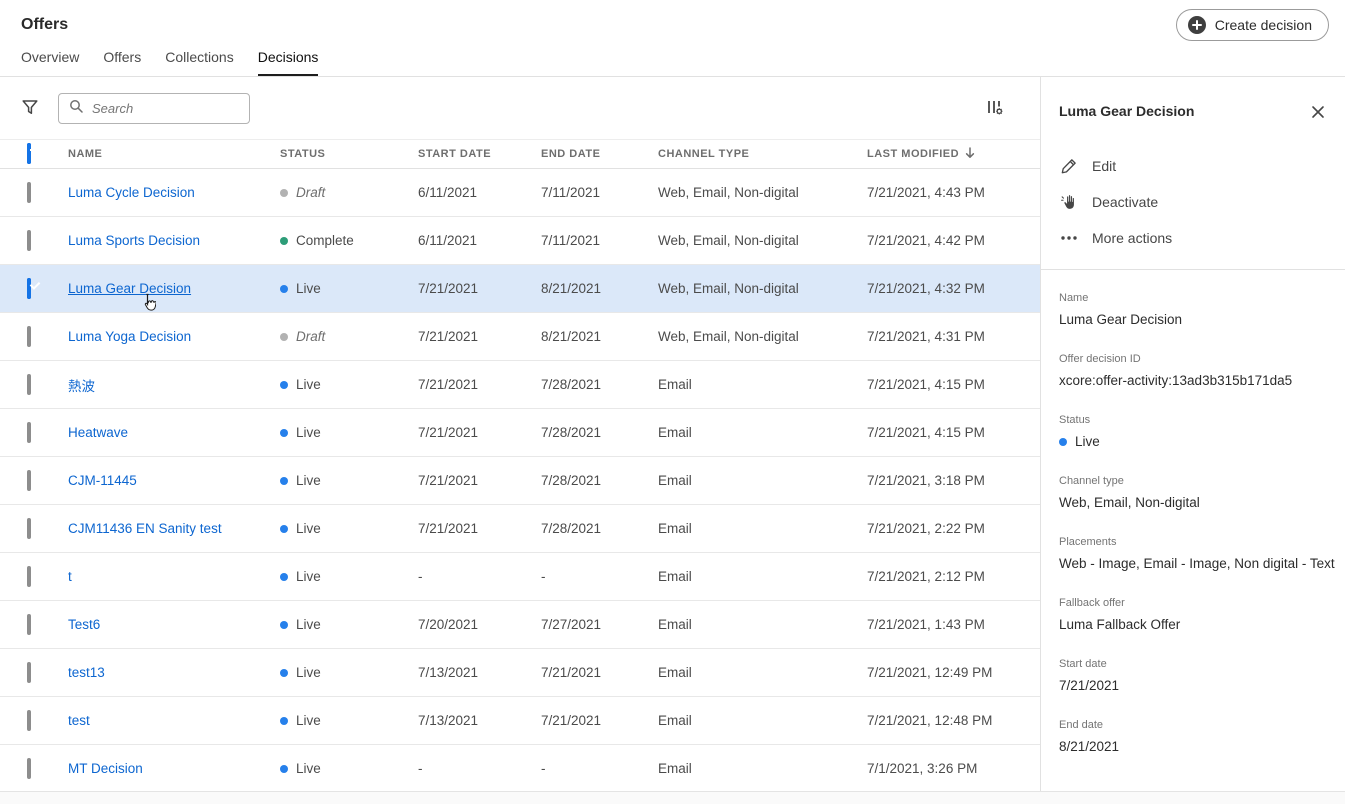  What do you see at coordinates (145, 528) in the screenshot?
I see `decision-name-link: CJM11436 EN Sanity test` at bounding box center [145, 528].